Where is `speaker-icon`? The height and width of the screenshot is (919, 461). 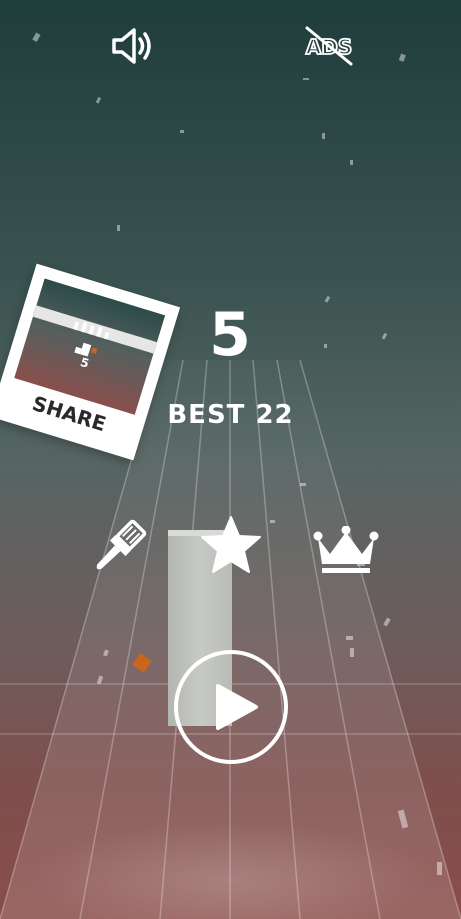
speaker-icon is located at coordinates (131, 46).